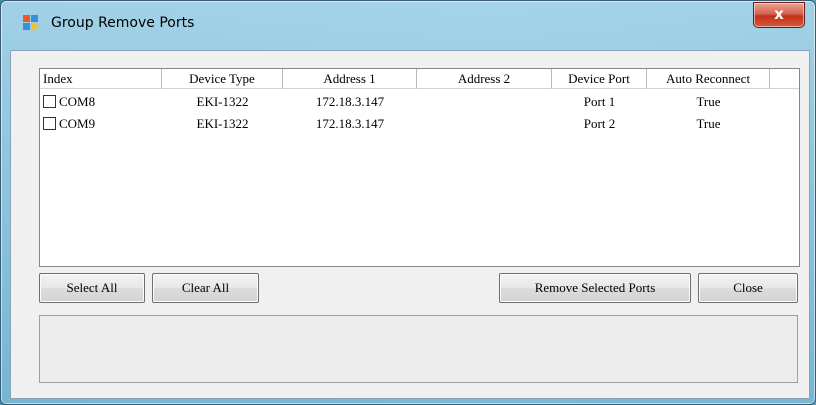  Describe the element at coordinates (599, 101) in the screenshot. I see `row-device-port: Port 1` at that location.